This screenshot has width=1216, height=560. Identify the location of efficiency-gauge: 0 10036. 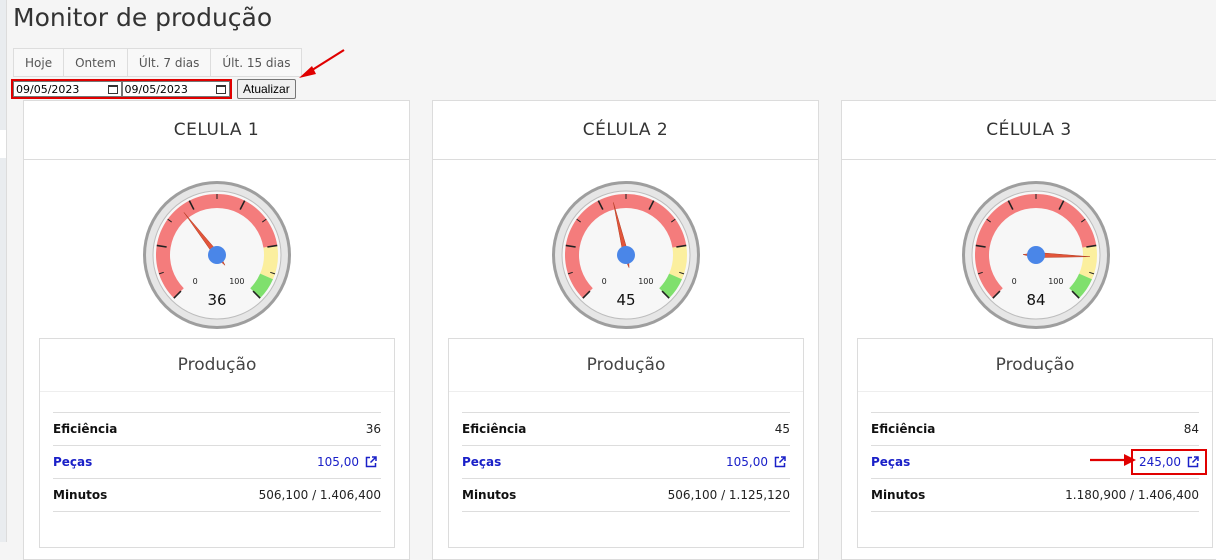
(216, 255).